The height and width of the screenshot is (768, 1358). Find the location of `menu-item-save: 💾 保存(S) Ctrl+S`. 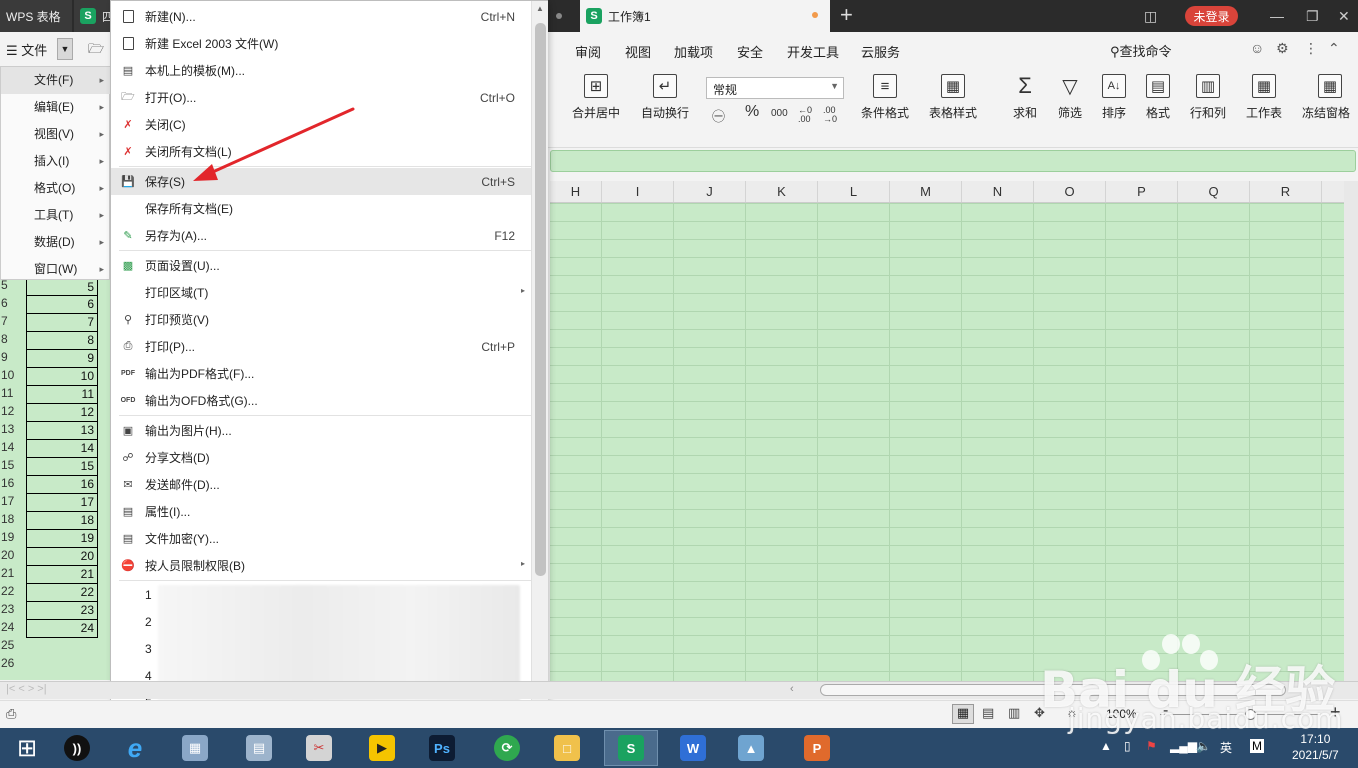

menu-item-save: 💾 保存(S) Ctrl+S is located at coordinates (321, 181).